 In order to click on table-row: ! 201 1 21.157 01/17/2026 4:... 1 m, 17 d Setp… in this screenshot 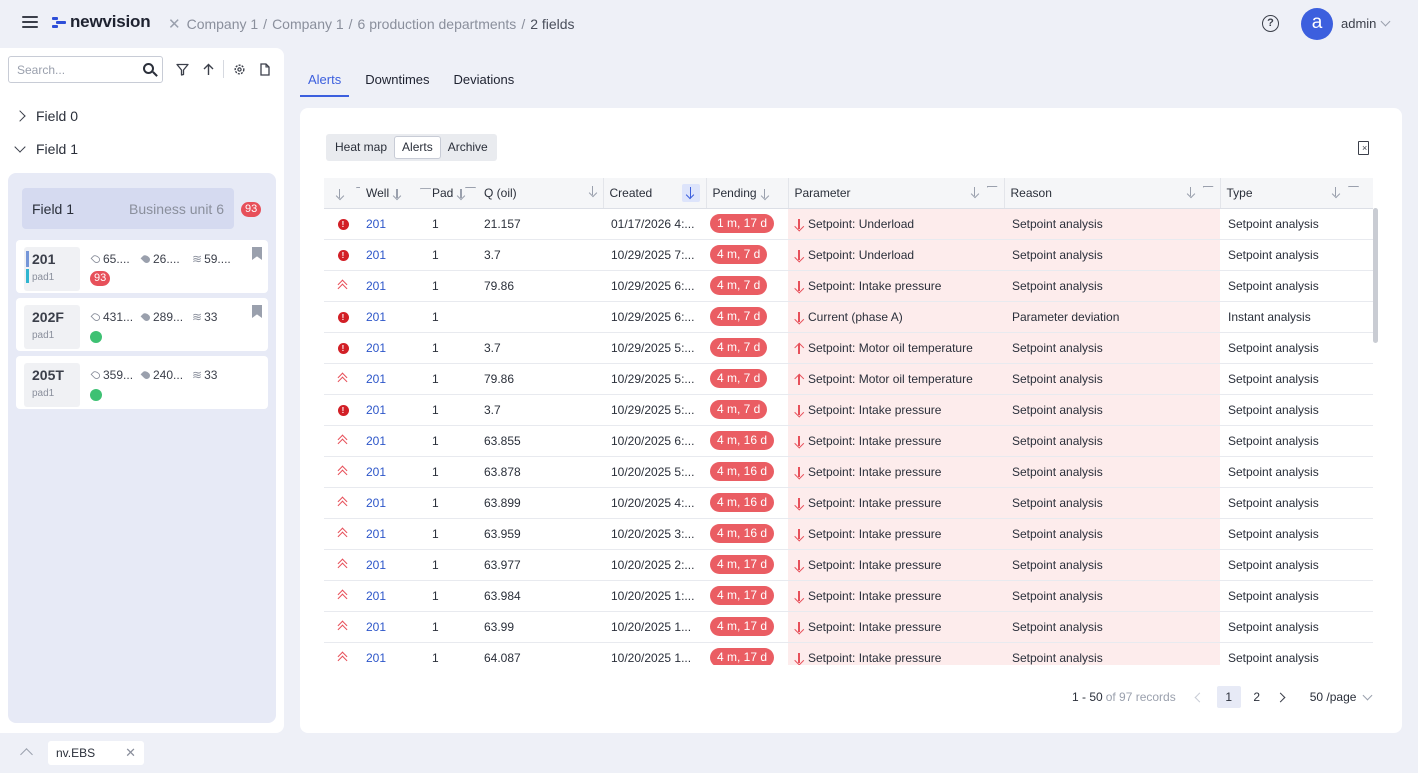, I will do `click(848, 224)`.